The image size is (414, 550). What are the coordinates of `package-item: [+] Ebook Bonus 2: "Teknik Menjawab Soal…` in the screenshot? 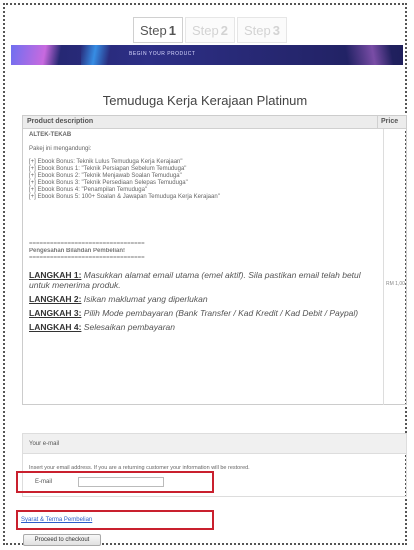 It's located at (105, 176).